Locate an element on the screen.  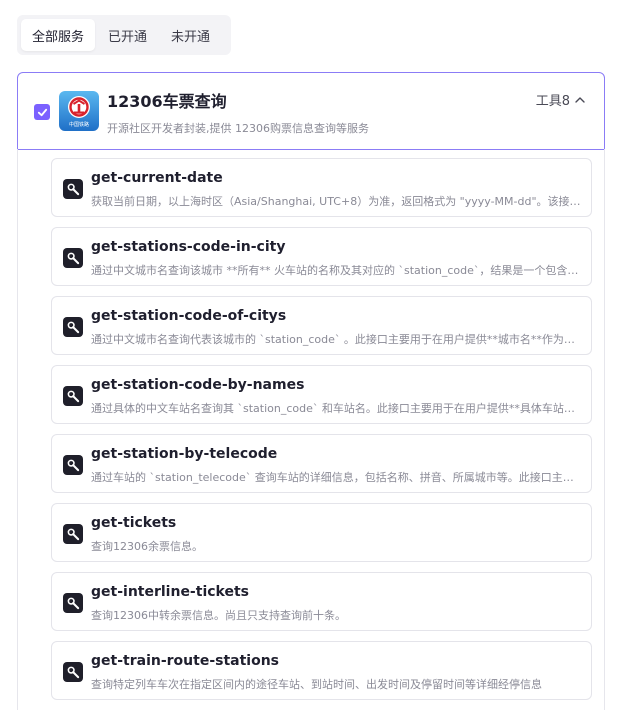
chevron-up-icon is located at coordinates (580, 99).